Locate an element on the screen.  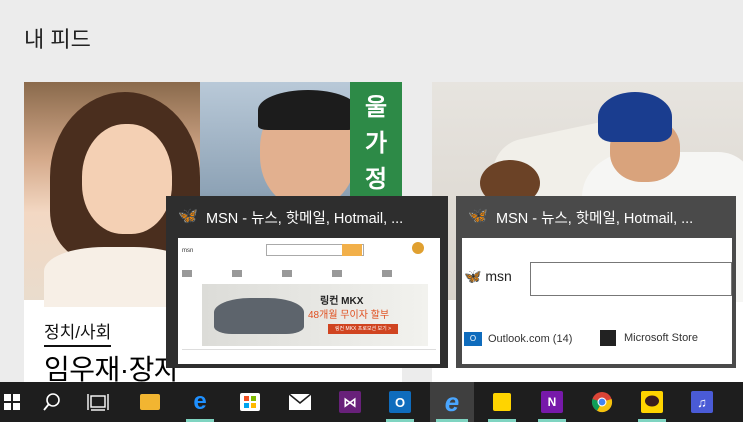
preview-msn-logo: msn is located at coordinates (188, 251).